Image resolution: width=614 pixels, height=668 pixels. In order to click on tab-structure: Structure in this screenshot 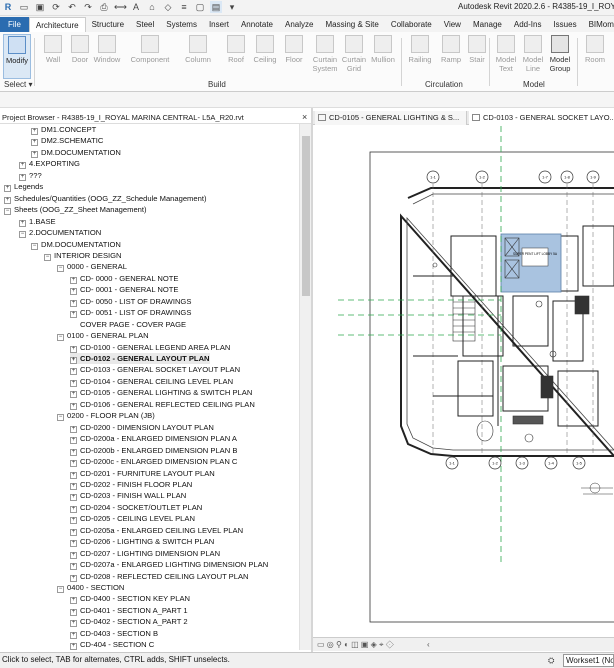, I will do `click(108, 24)`.